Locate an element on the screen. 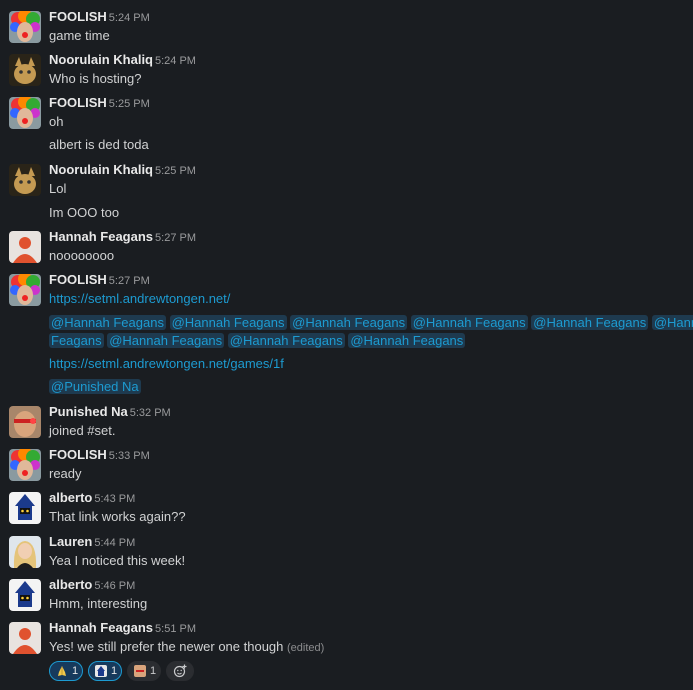  avatar-emoji-icon is located at coordinates (140, 671).